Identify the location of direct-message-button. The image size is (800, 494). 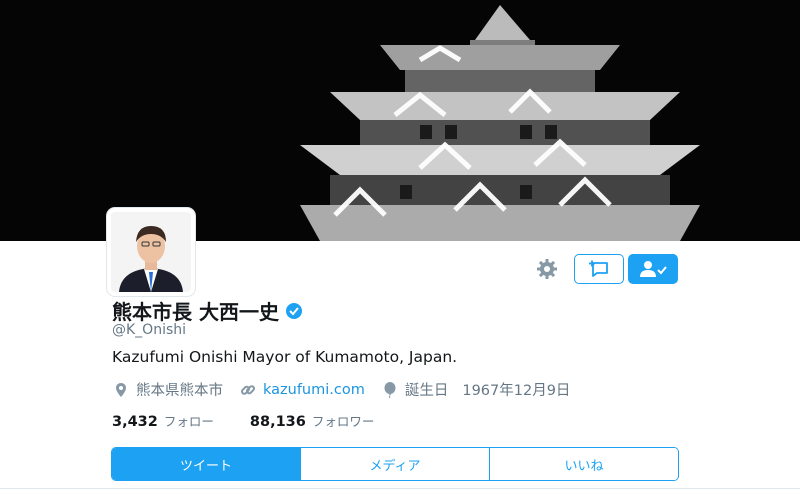
(599, 269).